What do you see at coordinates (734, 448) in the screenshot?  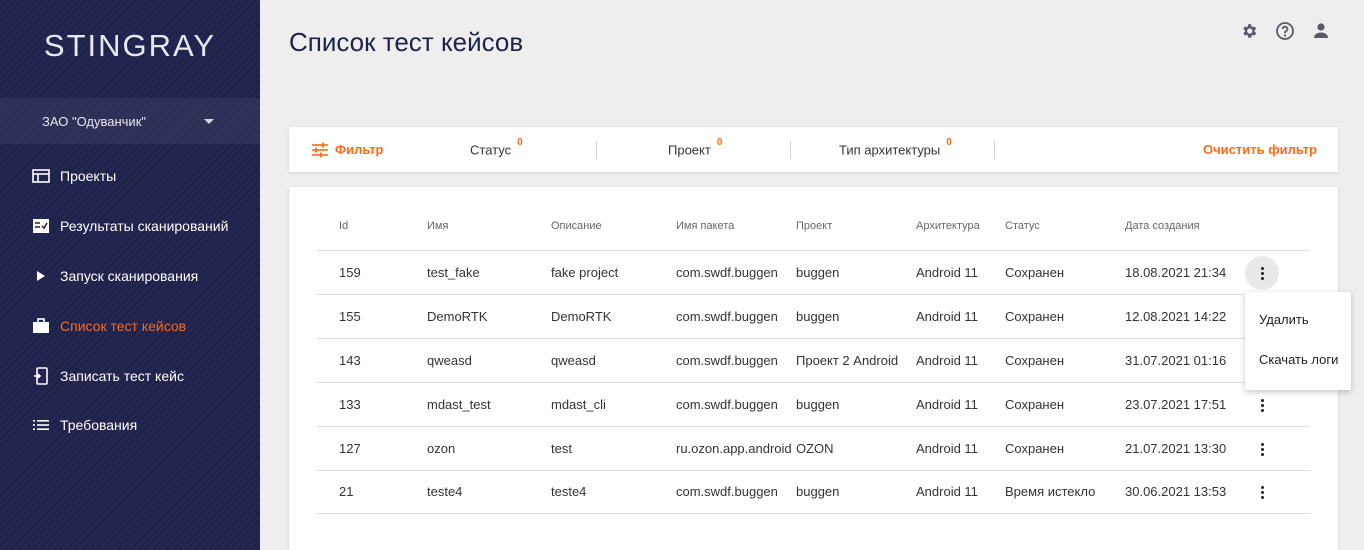 I see `cell-package: ru.ozon.app.android` at bounding box center [734, 448].